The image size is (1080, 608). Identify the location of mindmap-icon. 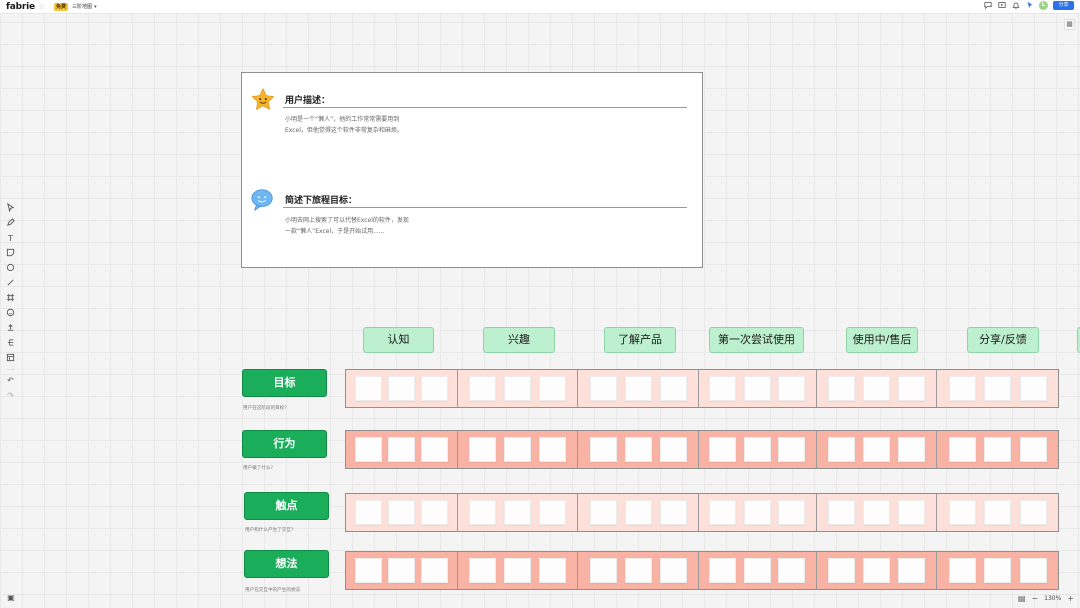
(10, 343).